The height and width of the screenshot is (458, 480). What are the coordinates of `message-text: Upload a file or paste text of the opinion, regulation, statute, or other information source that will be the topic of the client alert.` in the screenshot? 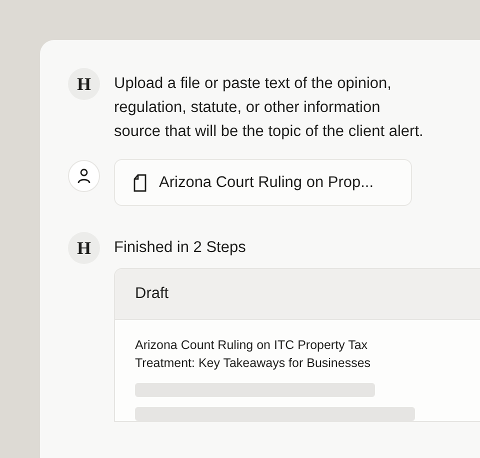 It's located at (269, 108).